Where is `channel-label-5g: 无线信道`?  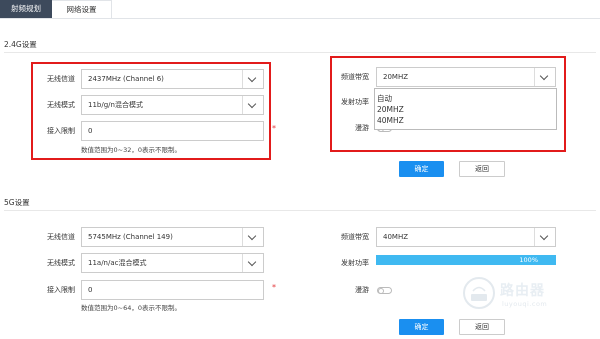 channel-label-5g: 无线信道 is located at coordinates (61, 237).